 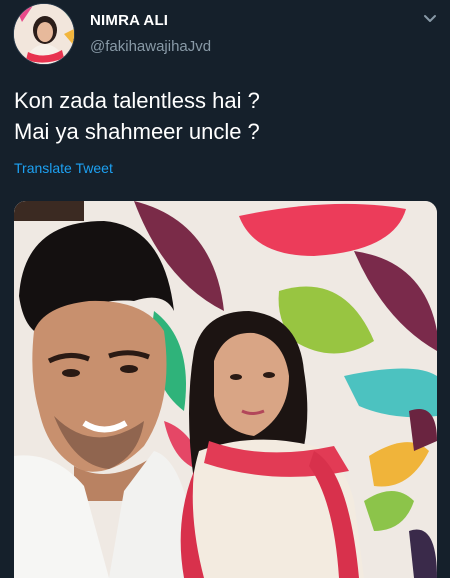 I want to click on tweet-text-line: Kon zada talentless hai ?, so click(x=137, y=100).